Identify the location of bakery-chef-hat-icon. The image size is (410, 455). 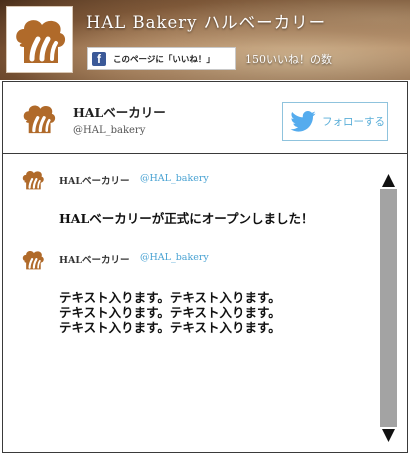
(41, 41).